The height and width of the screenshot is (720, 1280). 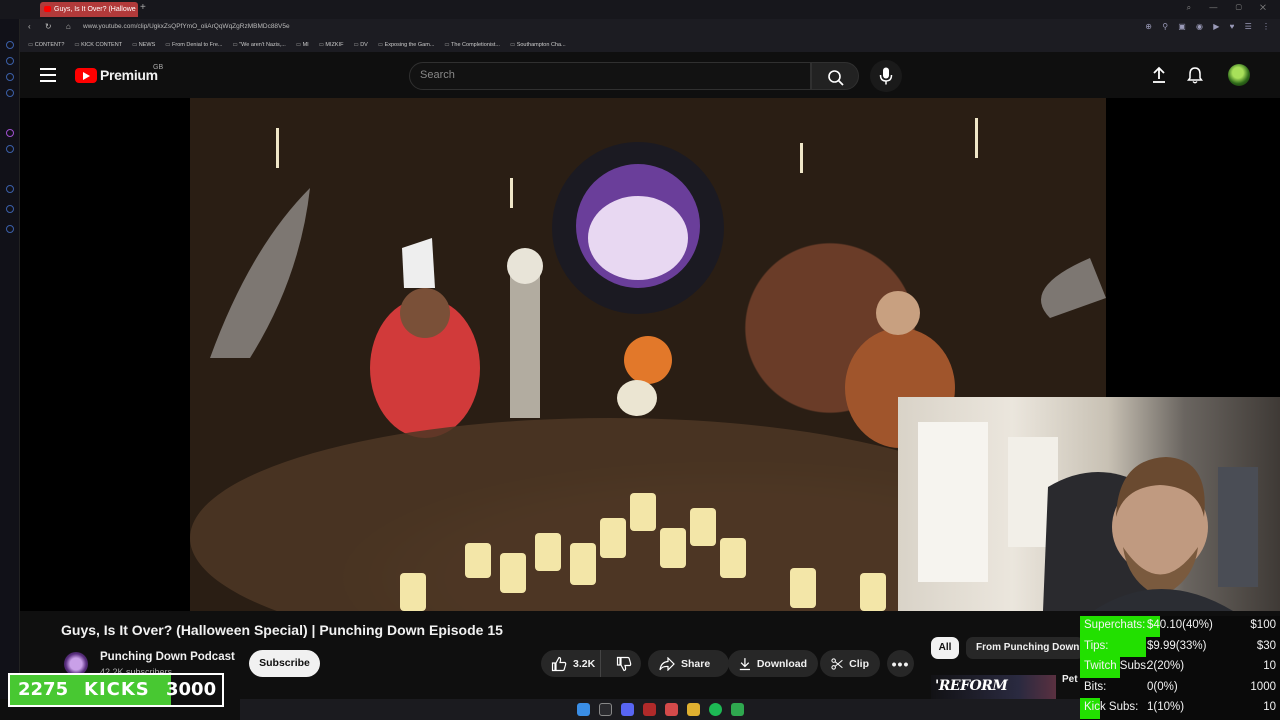 What do you see at coordinates (945, 648) in the screenshot?
I see `chip-all: All` at bounding box center [945, 648].